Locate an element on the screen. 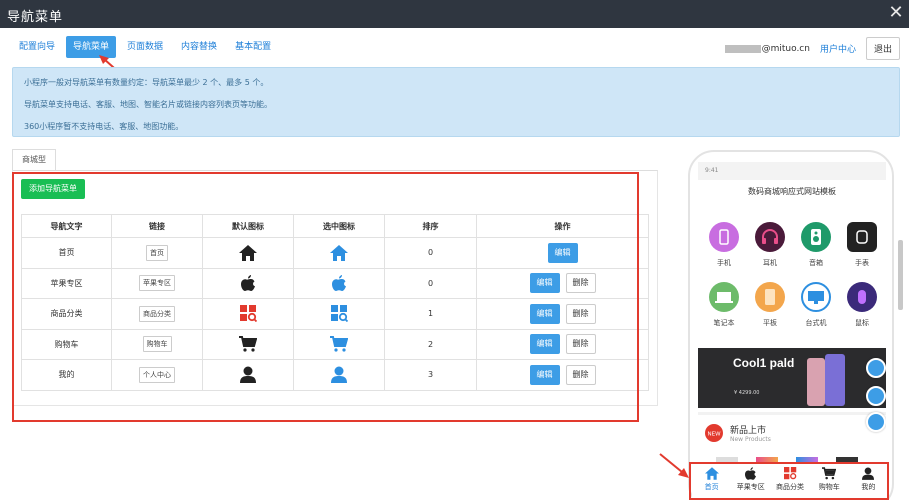 The height and width of the screenshot is (500, 909). category-label: 音箱 is located at coordinates (816, 263).